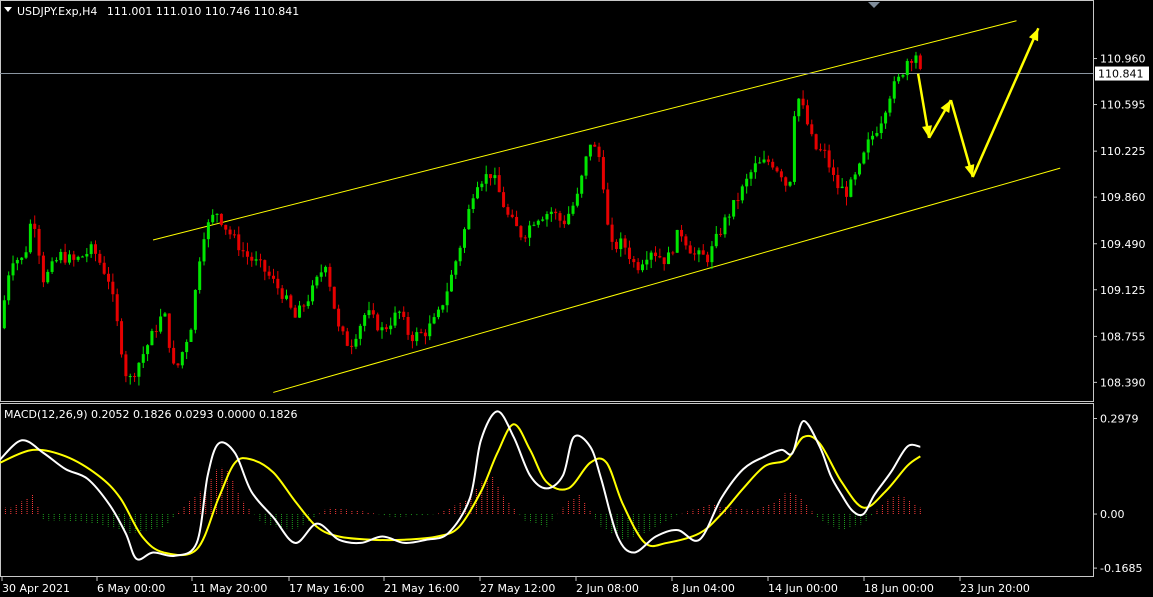 The width and height of the screenshot is (1153, 597). Describe the element at coordinates (607, 588) in the screenshot. I see `time-tick-label: 2 Jun 08:00` at that location.